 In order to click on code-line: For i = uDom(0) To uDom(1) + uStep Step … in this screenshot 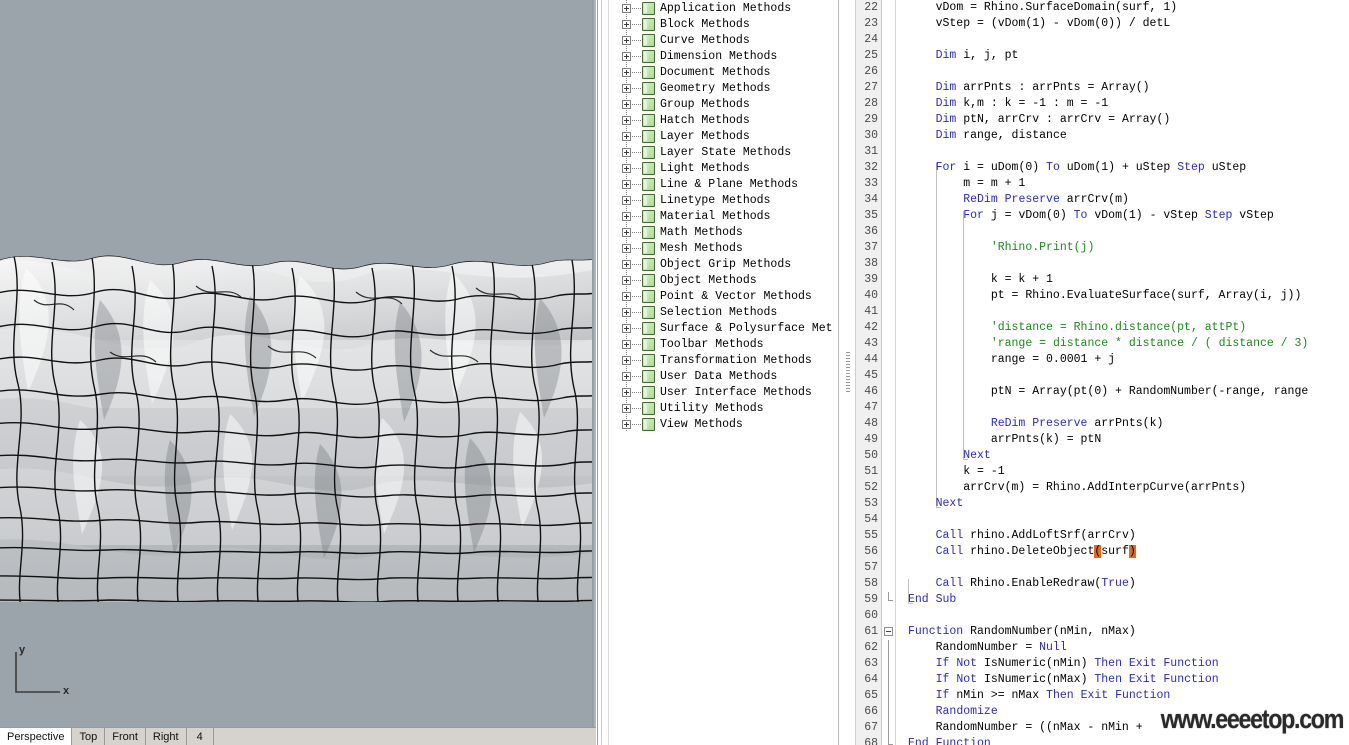, I will do `click(1122, 168)`.